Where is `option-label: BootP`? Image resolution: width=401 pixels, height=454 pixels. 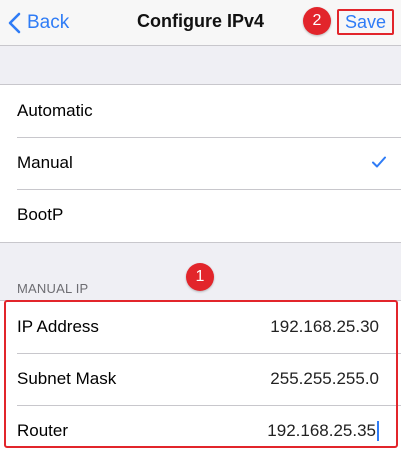 option-label: BootP is located at coordinates (40, 214).